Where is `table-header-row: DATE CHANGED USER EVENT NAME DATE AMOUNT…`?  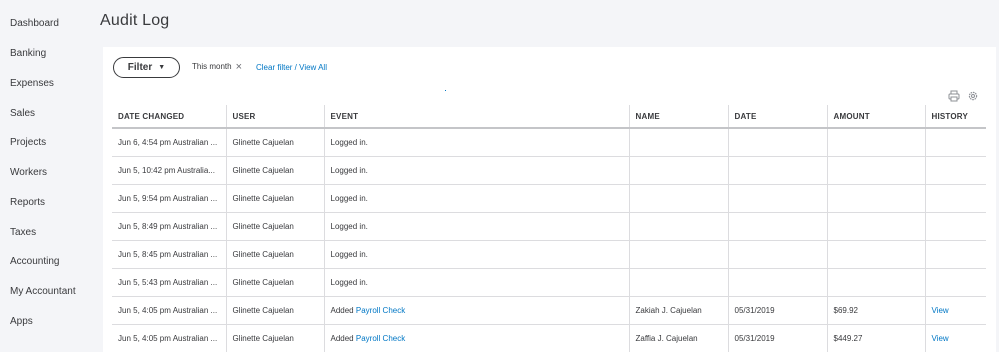 table-header-row: DATE CHANGED USER EVENT NAME DATE AMOUNT… is located at coordinates (549, 117).